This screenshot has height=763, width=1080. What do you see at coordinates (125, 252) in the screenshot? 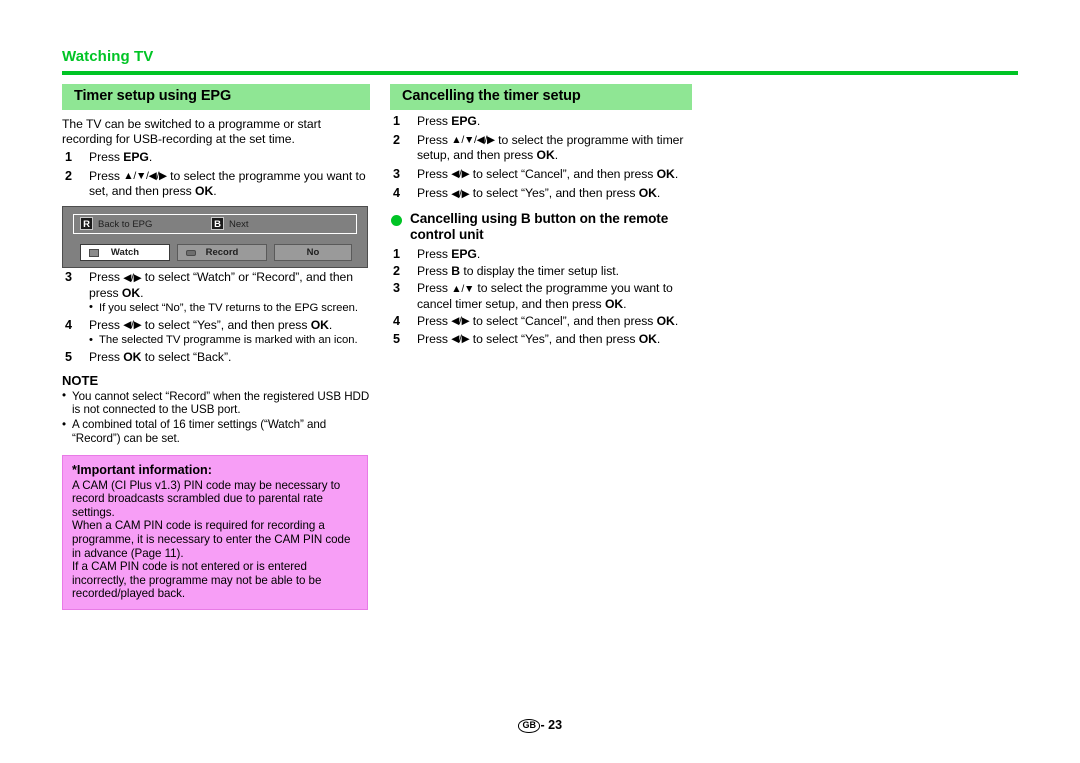
I see `osd-button-watch: Watch` at bounding box center [125, 252].